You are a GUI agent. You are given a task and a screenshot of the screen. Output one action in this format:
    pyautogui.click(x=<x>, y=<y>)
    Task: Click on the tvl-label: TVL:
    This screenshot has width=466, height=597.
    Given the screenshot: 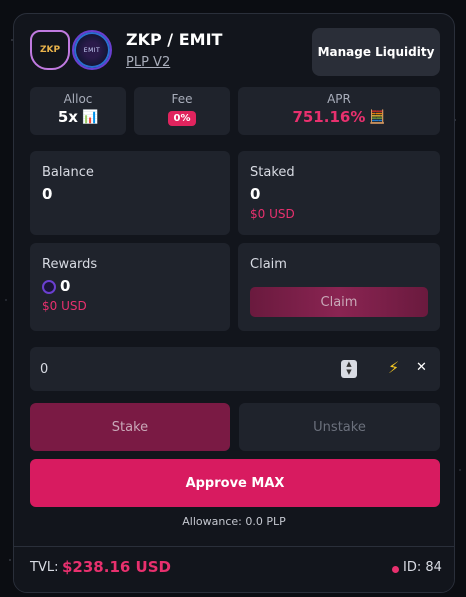 What is the action you would take?
    pyautogui.click(x=44, y=567)
    